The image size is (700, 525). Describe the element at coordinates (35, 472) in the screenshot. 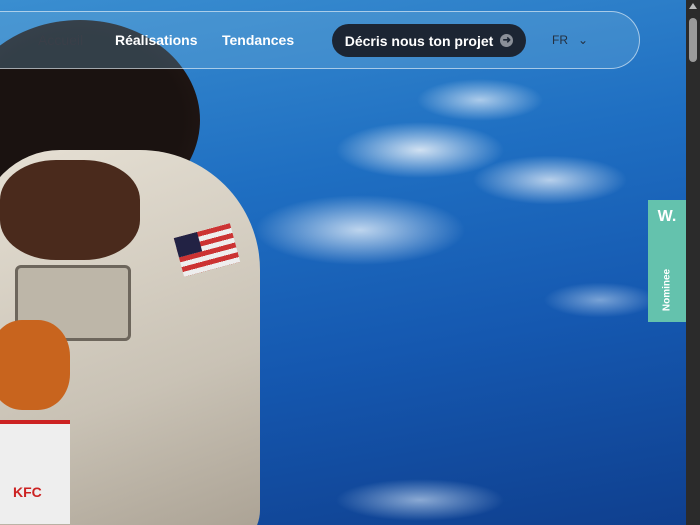

I see `kfc-bucket: KFC` at that location.